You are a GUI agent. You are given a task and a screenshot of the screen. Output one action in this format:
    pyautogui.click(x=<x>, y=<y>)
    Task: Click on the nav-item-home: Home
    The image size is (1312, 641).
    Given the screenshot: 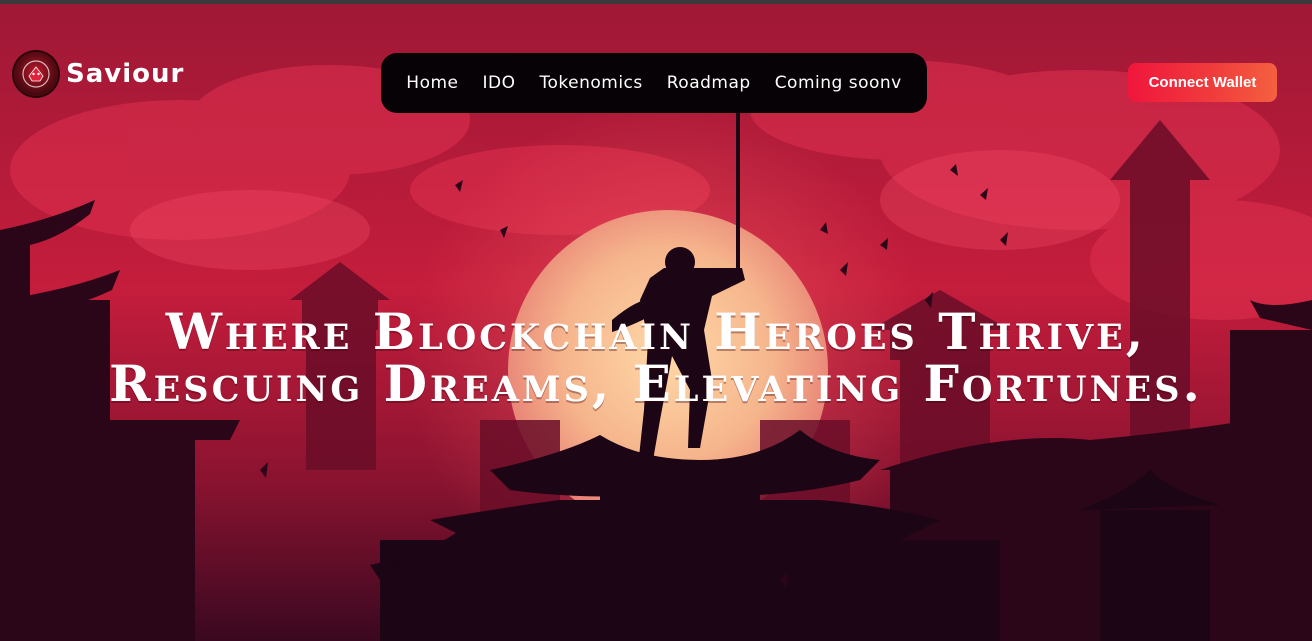 What is the action you would take?
    pyautogui.click(x=432, y=83)
    